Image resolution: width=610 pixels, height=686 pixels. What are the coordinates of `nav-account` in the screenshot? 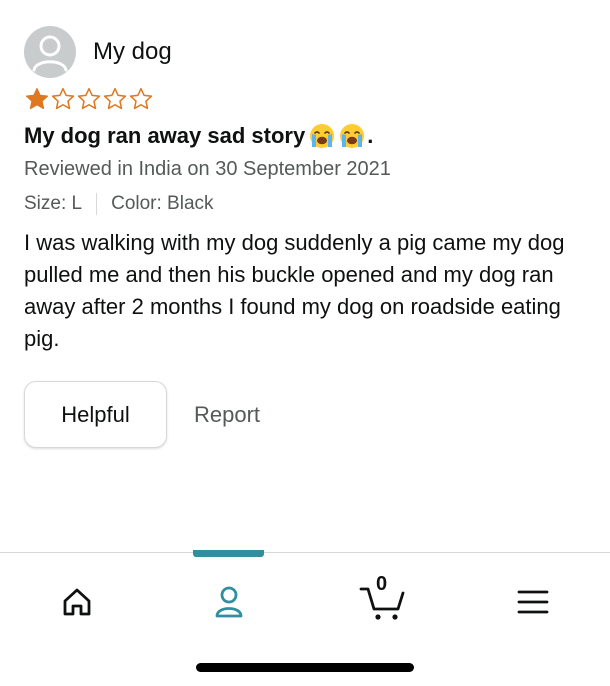 It's located at (229, 602).